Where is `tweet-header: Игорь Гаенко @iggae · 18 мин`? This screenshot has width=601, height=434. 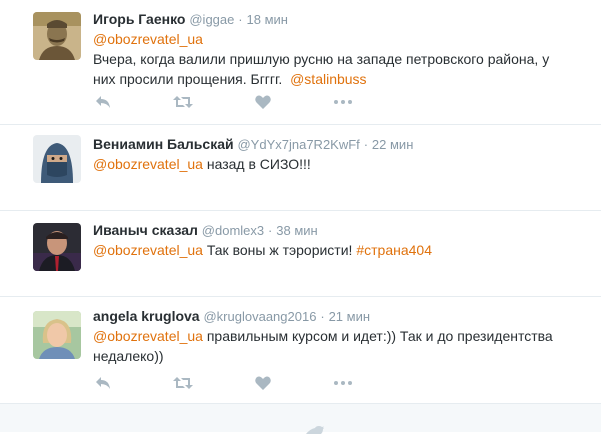 tweet-header: Игорь Гаенко @iggae · 18 мин is located at coordinates (190, 19).